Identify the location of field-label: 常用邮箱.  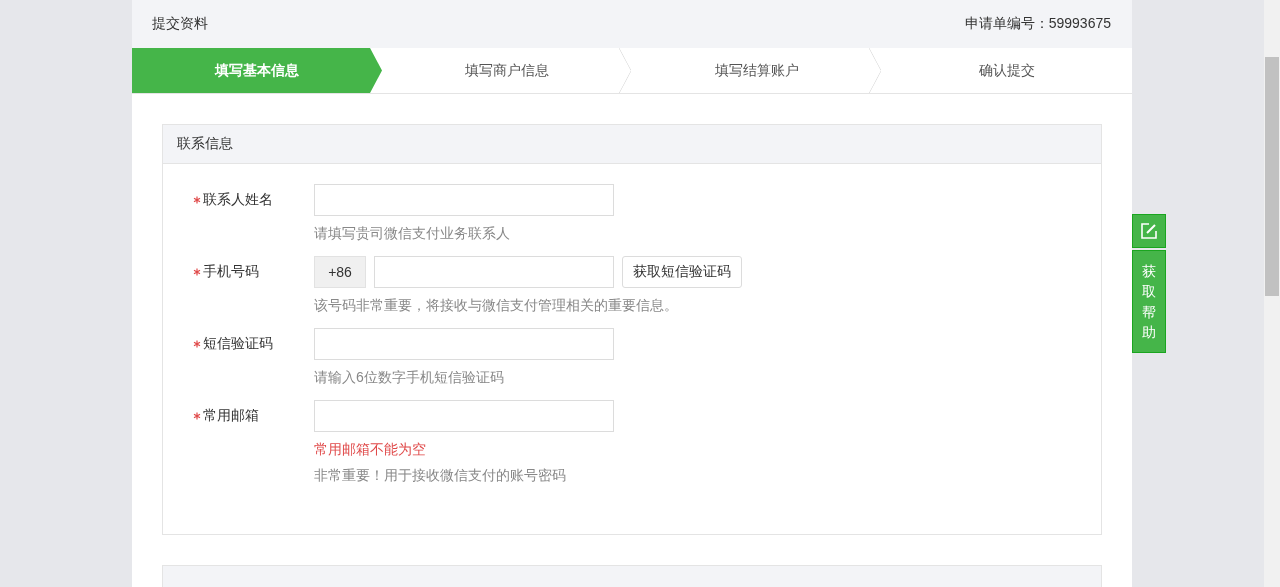
(231, 416).